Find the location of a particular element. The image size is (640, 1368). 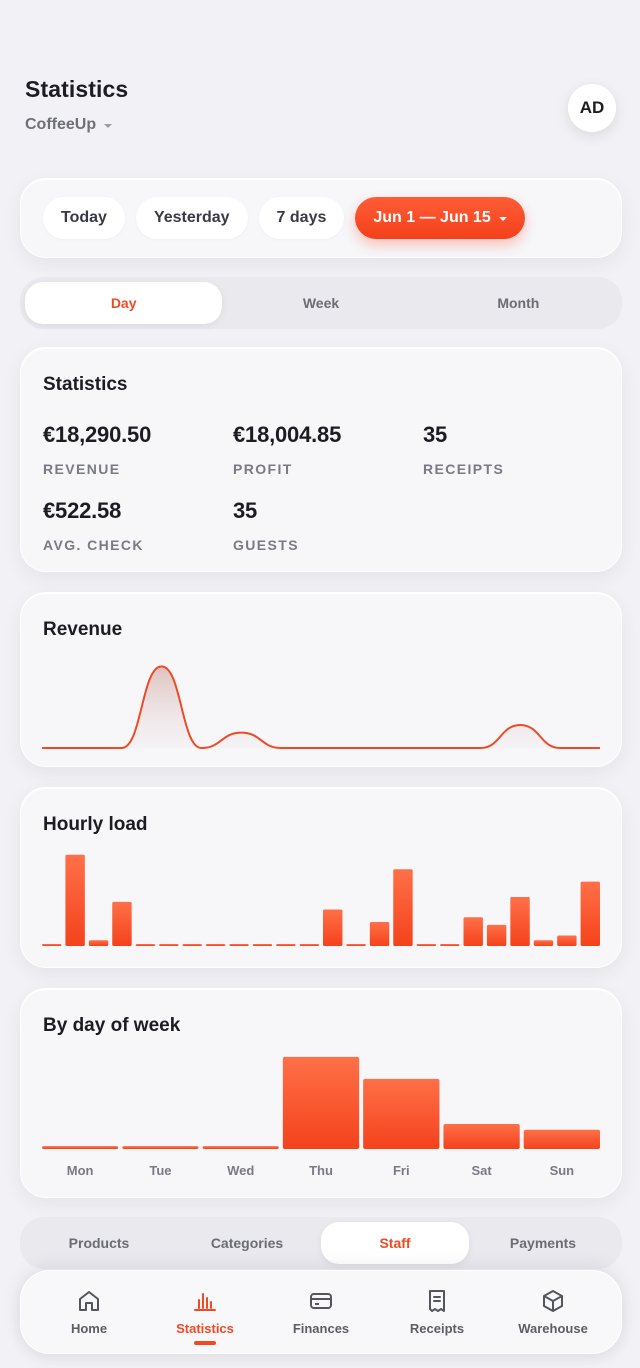

metric-label: GUESTS is located at coordinates (266, 545).